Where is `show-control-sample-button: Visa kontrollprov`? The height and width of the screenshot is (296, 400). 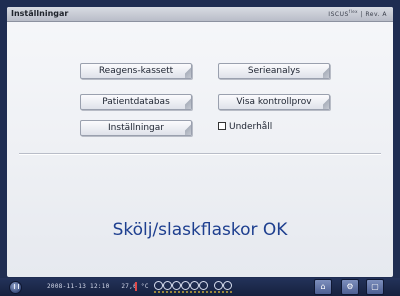
show-control-sample-button: Visa kontrollprov is located at coordinates (274, 102).